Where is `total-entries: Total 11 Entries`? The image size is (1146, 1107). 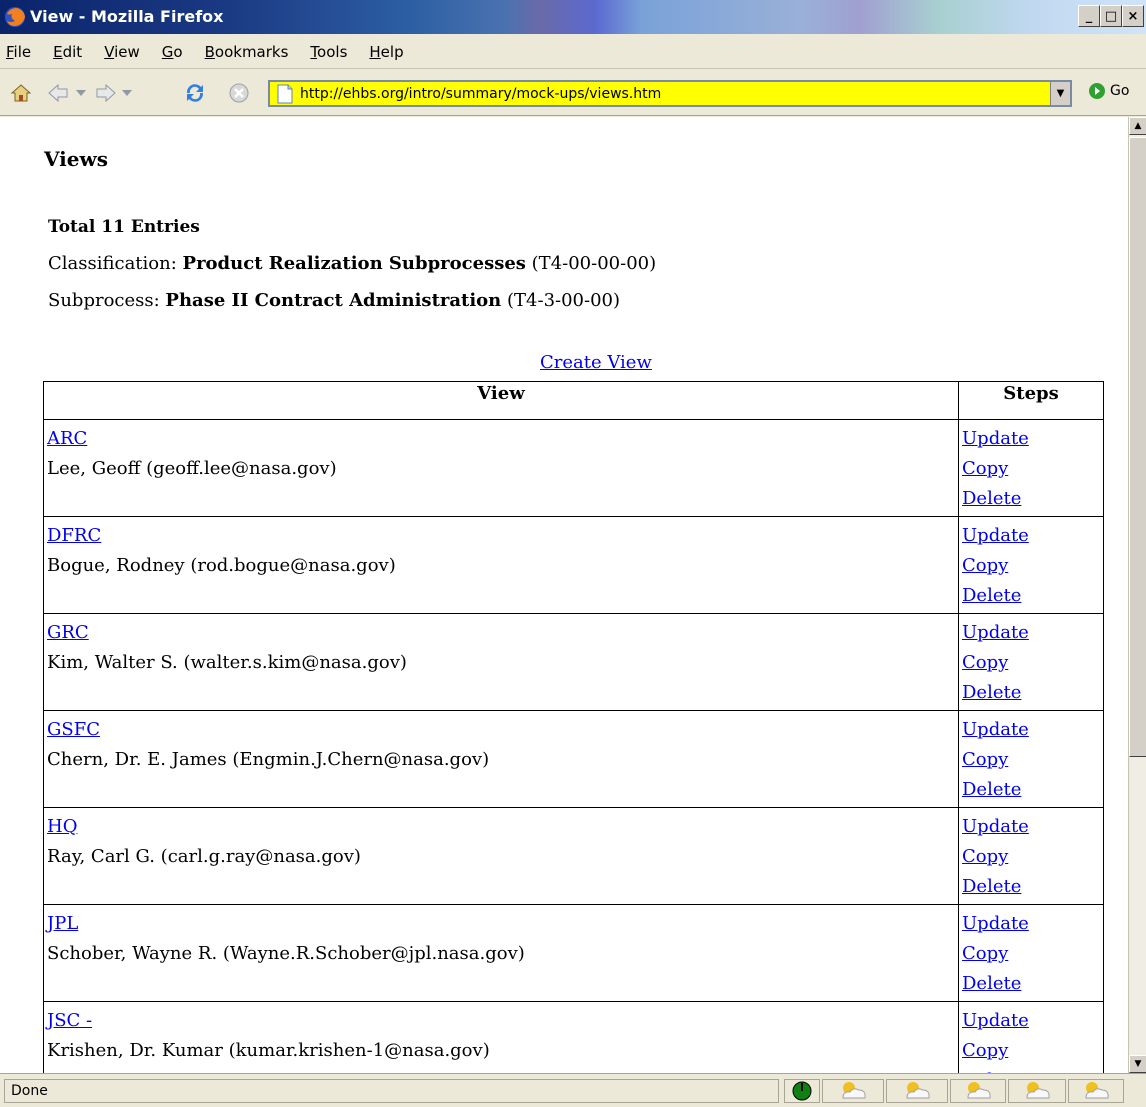 total-entries: Total 11 Entries is located at coordinates (124, 227).